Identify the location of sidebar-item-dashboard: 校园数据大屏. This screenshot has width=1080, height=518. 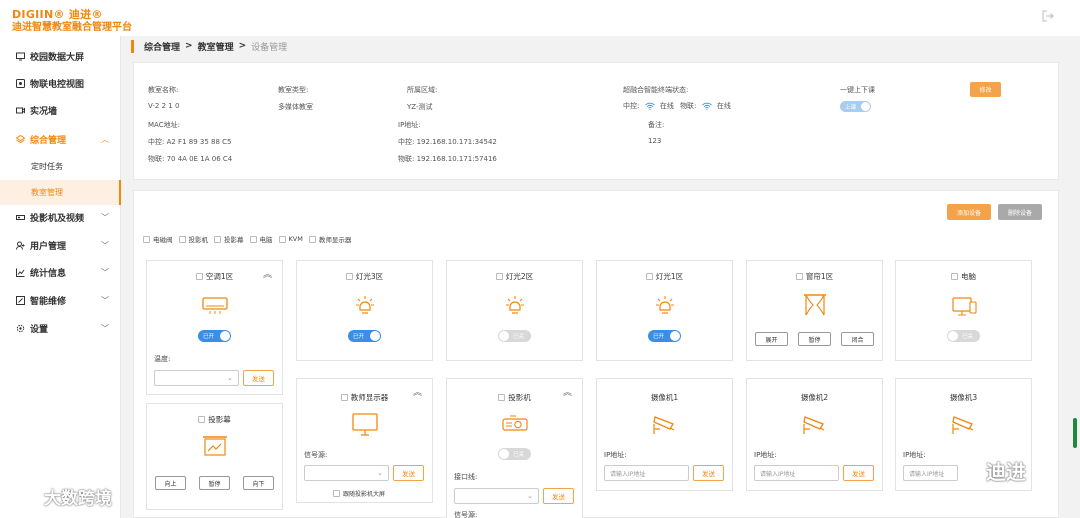
(60, 56).